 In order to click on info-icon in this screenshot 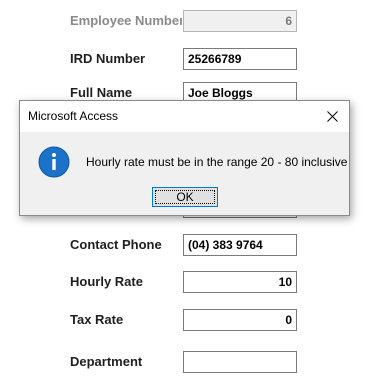, I will do `click(54, 162)`.